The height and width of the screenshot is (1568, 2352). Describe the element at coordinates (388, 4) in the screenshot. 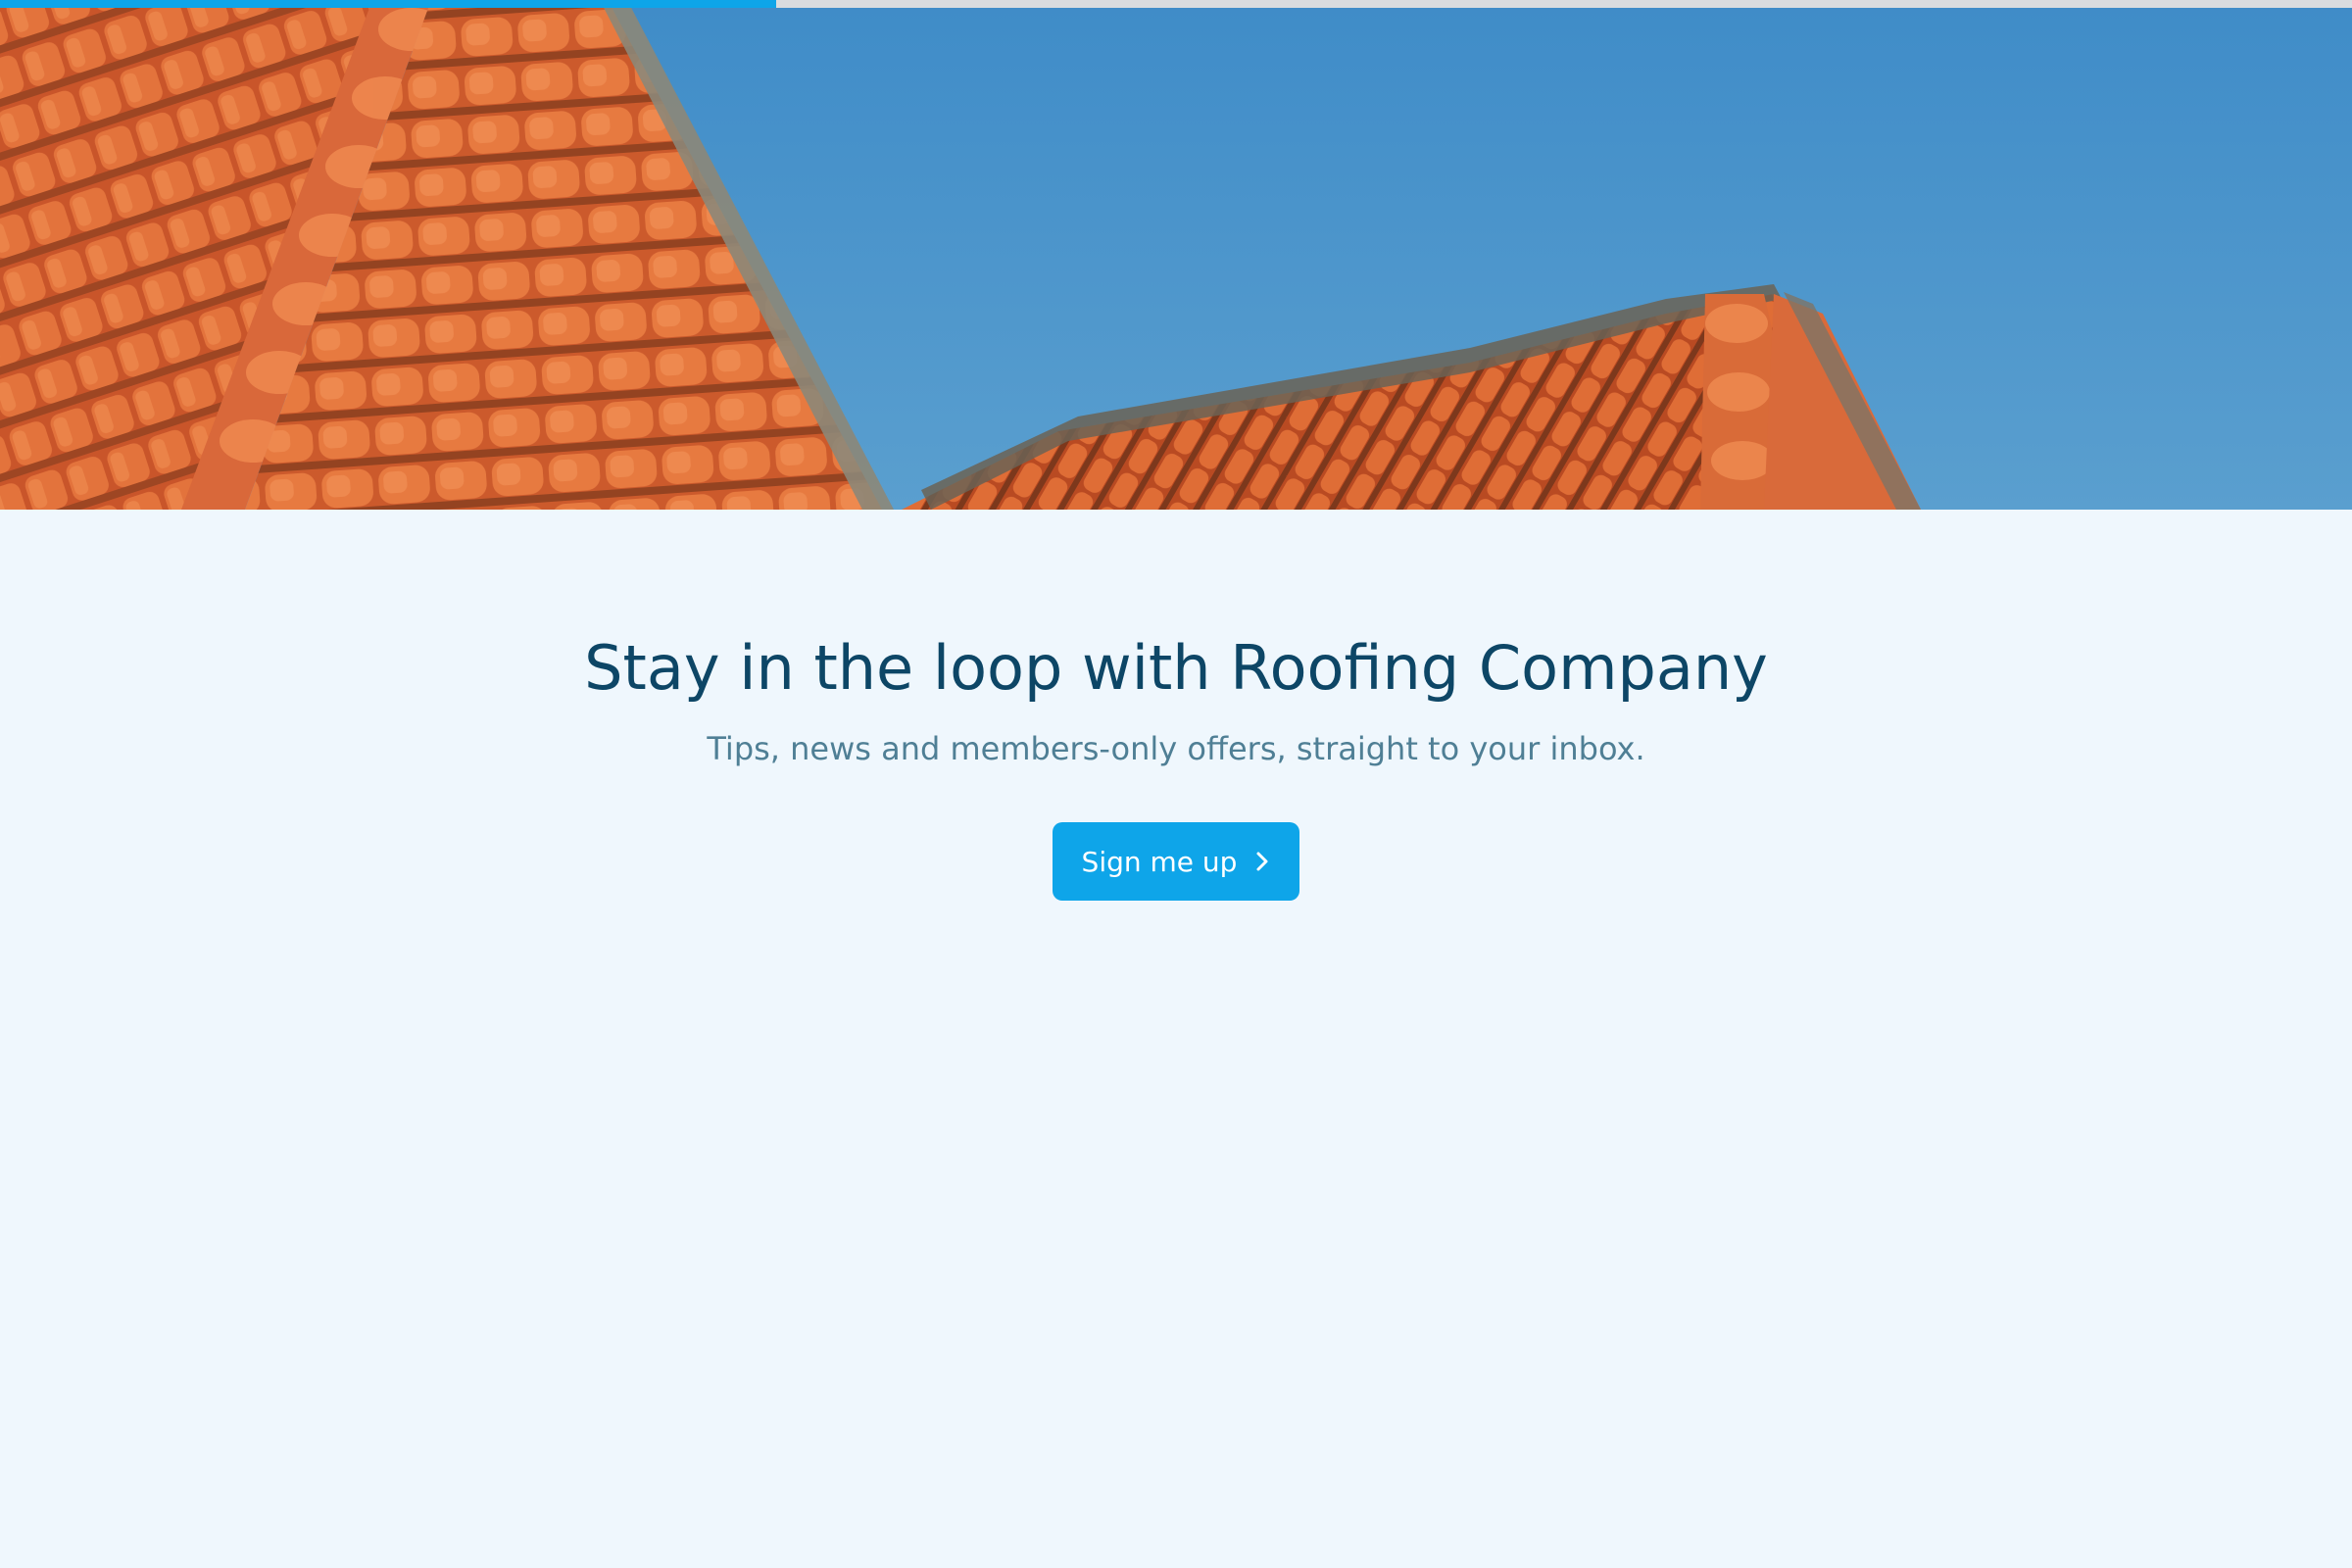

I see `progress-fill` at that location.